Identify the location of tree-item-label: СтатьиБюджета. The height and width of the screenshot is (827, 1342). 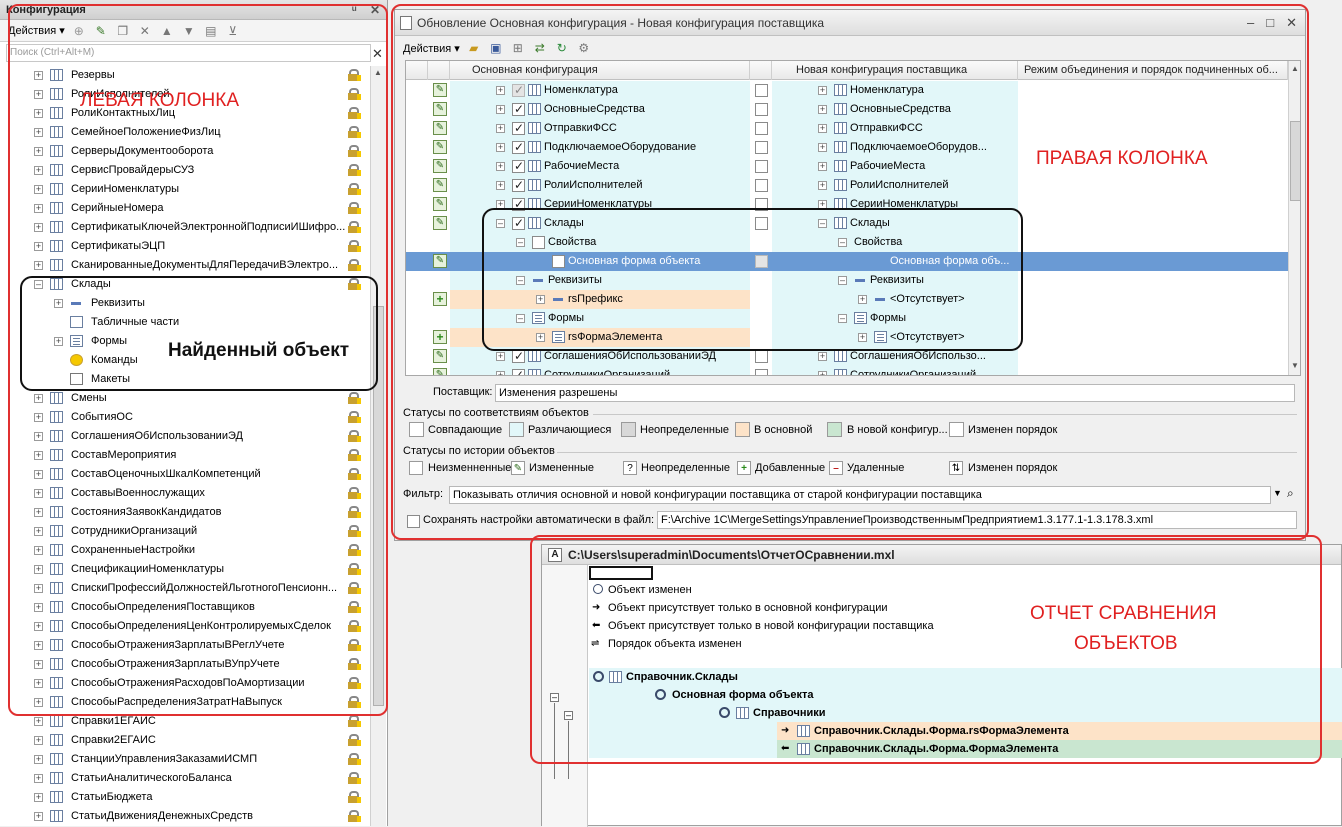
(112, 797).